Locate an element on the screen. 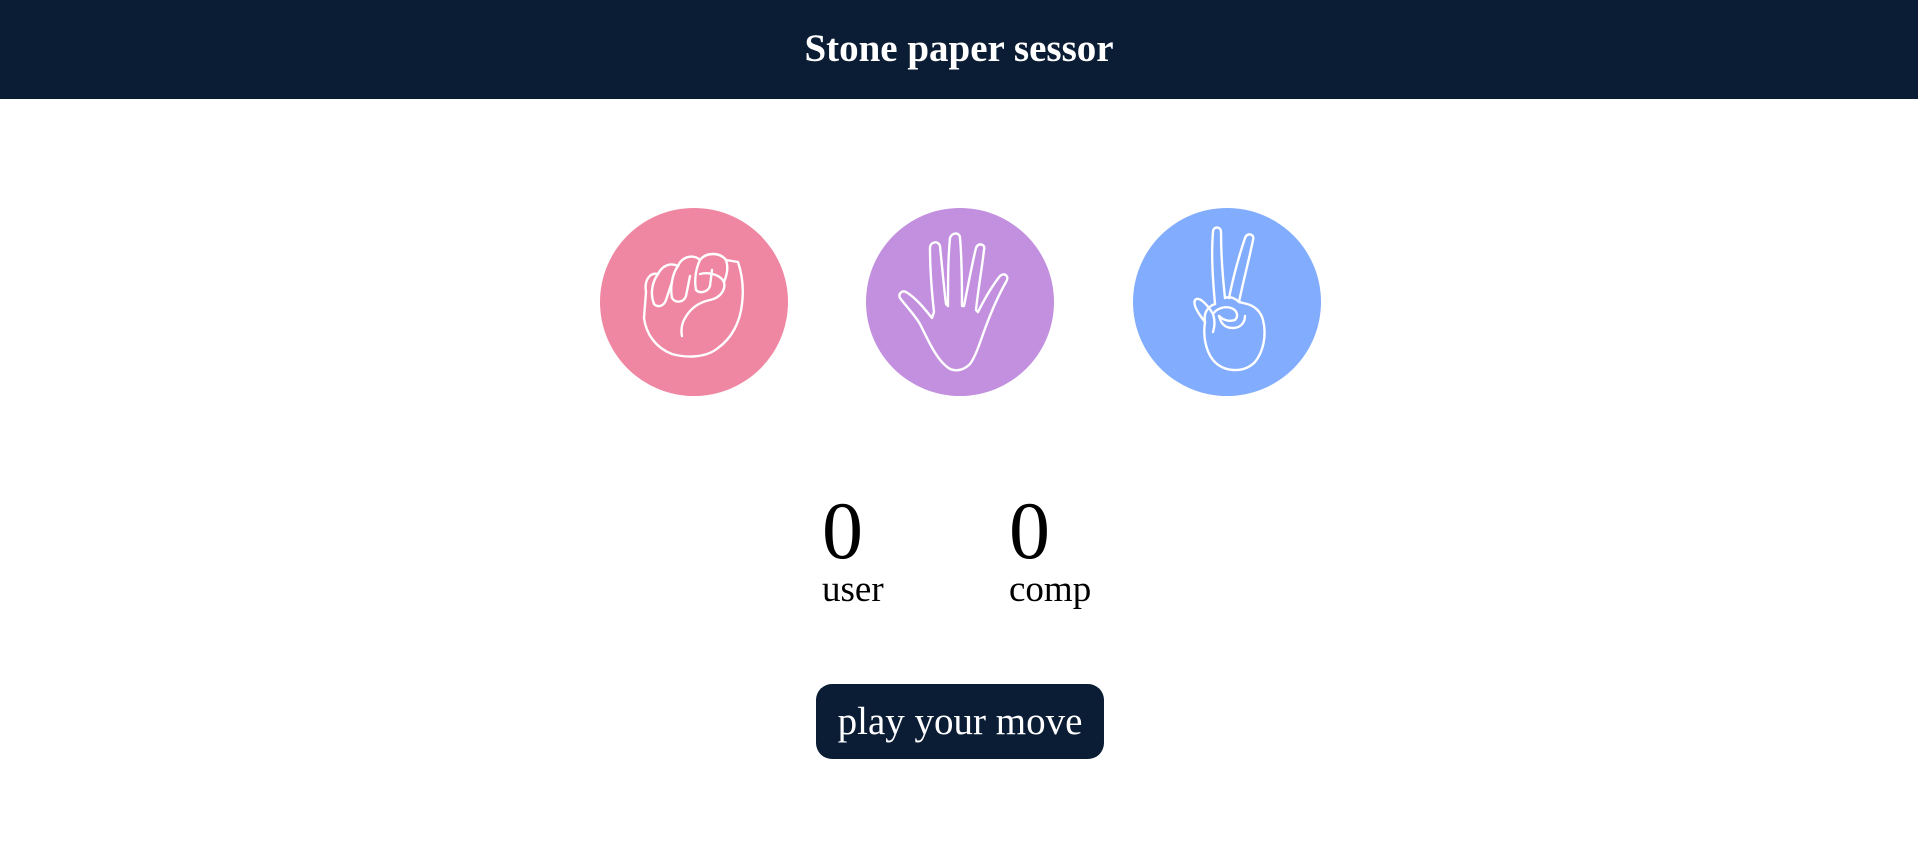  page-title: Stone paper sessor is located at coordinates (959, 48).